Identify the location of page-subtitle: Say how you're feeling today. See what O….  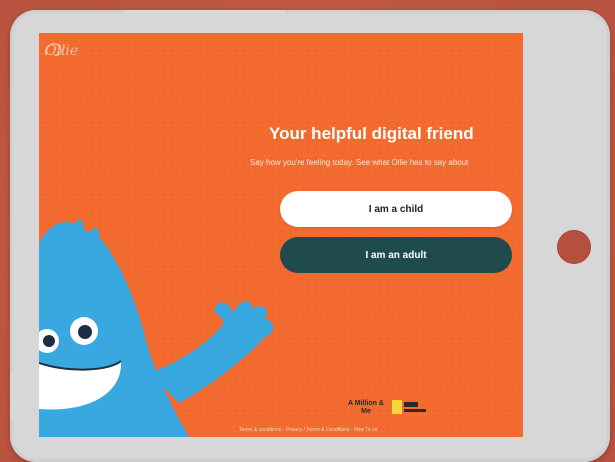
(359, 162).